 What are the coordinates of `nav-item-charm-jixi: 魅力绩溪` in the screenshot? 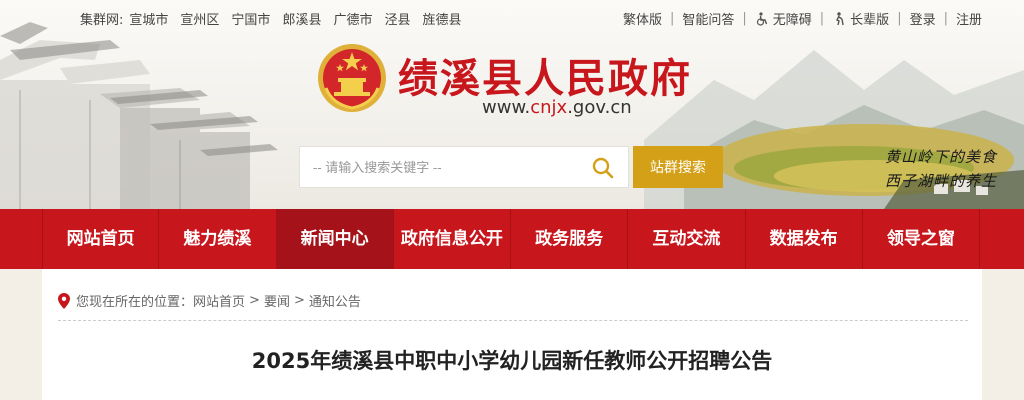 It's located at (218, 239).